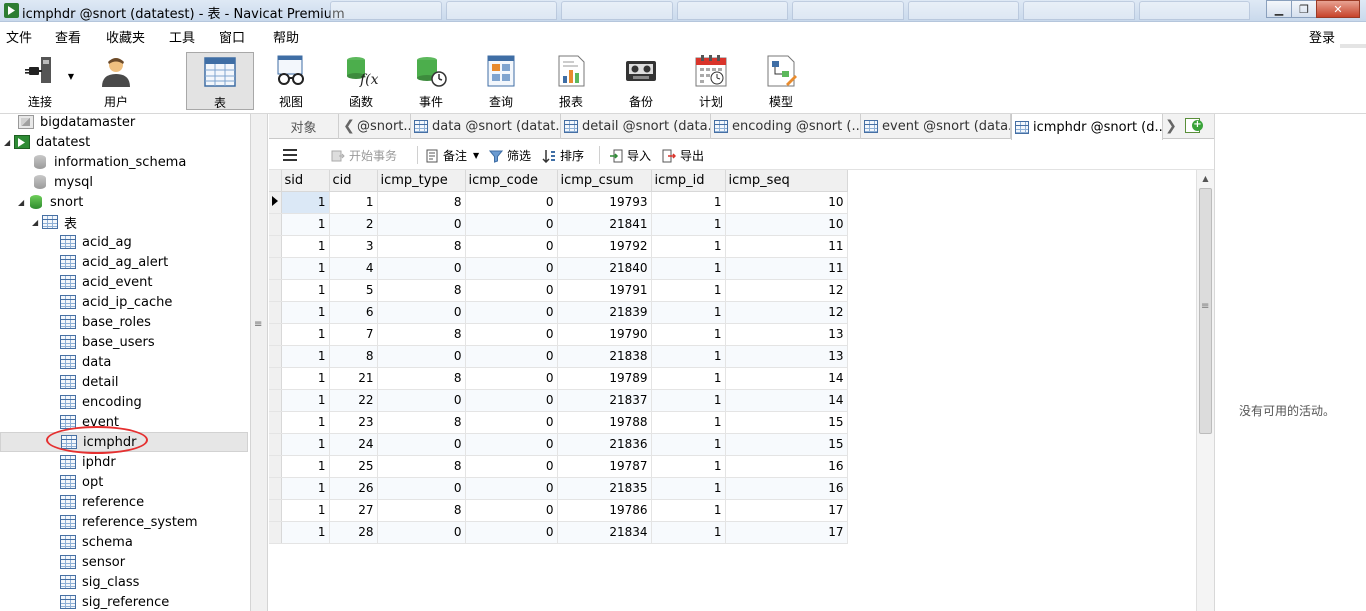 Image resolution: width=1366 pixels, height=611 pixels. What do you see at coordinates (421, 181) in the screenshot?
I see `column-header-icmp-type: icmp_type` at bounding box center [421, 181].